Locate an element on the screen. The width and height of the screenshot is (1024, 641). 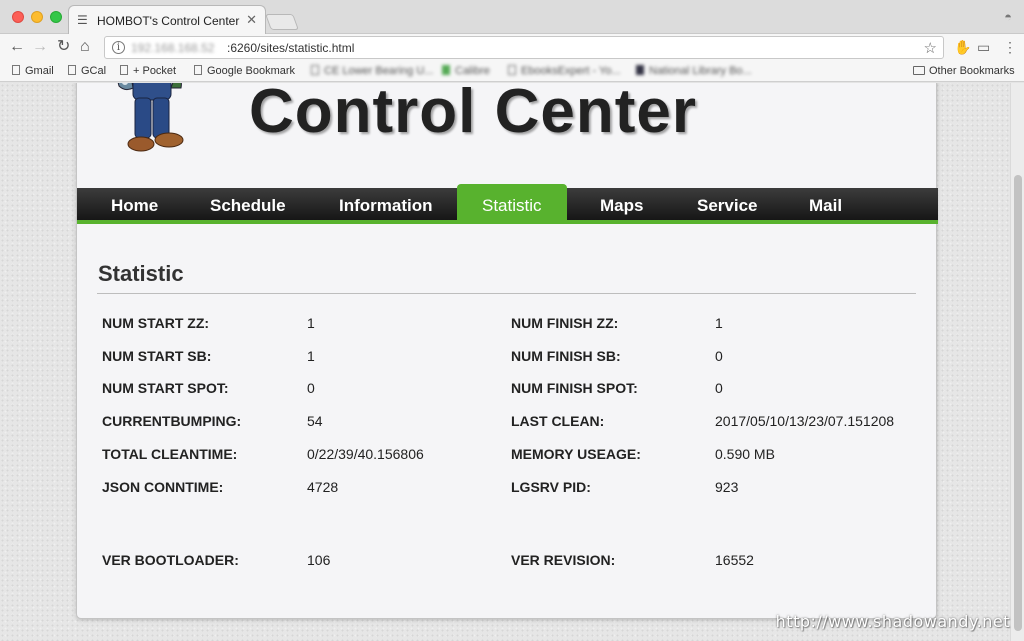
tab-title: HOMBOT's Control Center is located at coordinates (168, 21).